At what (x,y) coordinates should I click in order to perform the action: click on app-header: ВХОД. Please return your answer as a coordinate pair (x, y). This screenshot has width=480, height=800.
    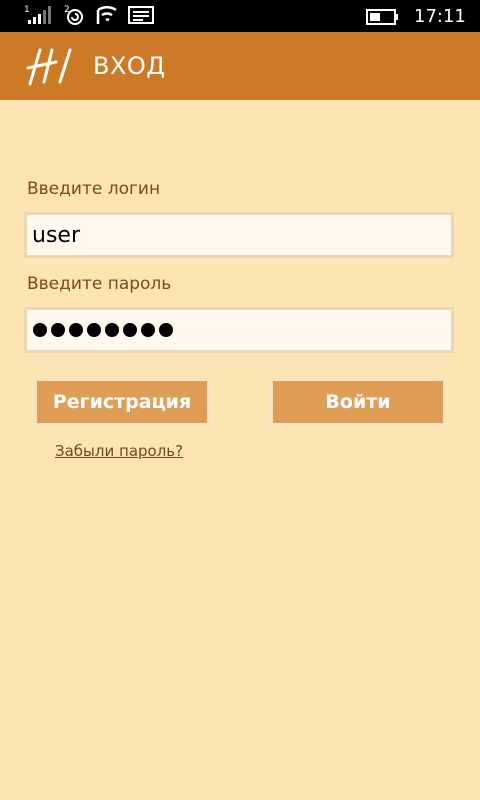
    Looking at the image, I should click on (240, 66).